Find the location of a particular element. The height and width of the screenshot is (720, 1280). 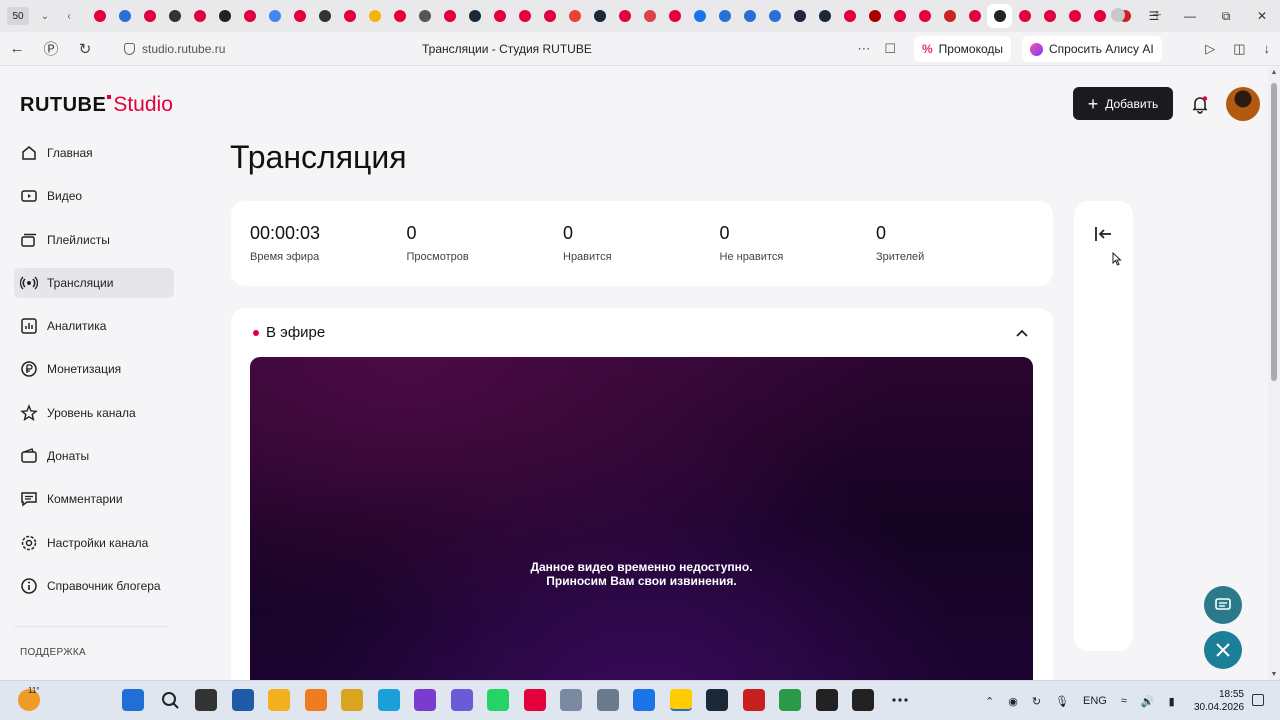

downloads-icon: ↓ is located at coordinates (1267, 49).